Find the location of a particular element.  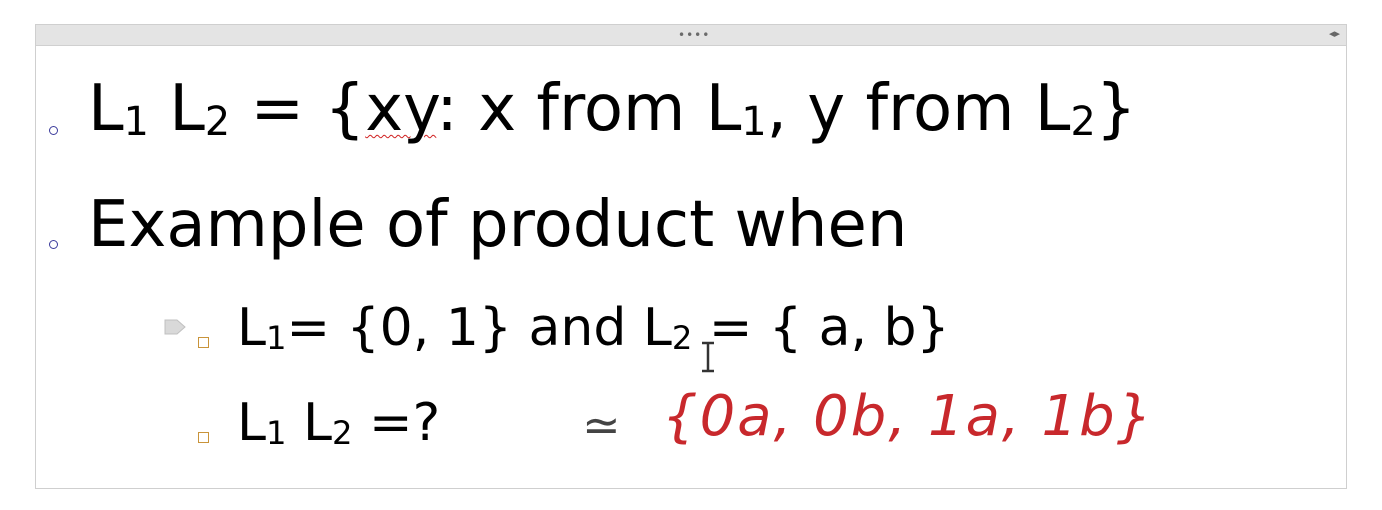

text-segment: , y from L is located at coordinates (918, 109).